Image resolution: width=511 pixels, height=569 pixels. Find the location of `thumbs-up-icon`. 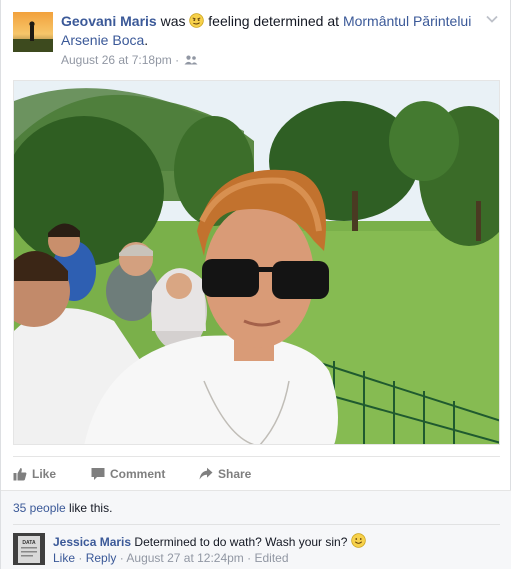

thumbs-up-icon is located at coordinates (20, 474).